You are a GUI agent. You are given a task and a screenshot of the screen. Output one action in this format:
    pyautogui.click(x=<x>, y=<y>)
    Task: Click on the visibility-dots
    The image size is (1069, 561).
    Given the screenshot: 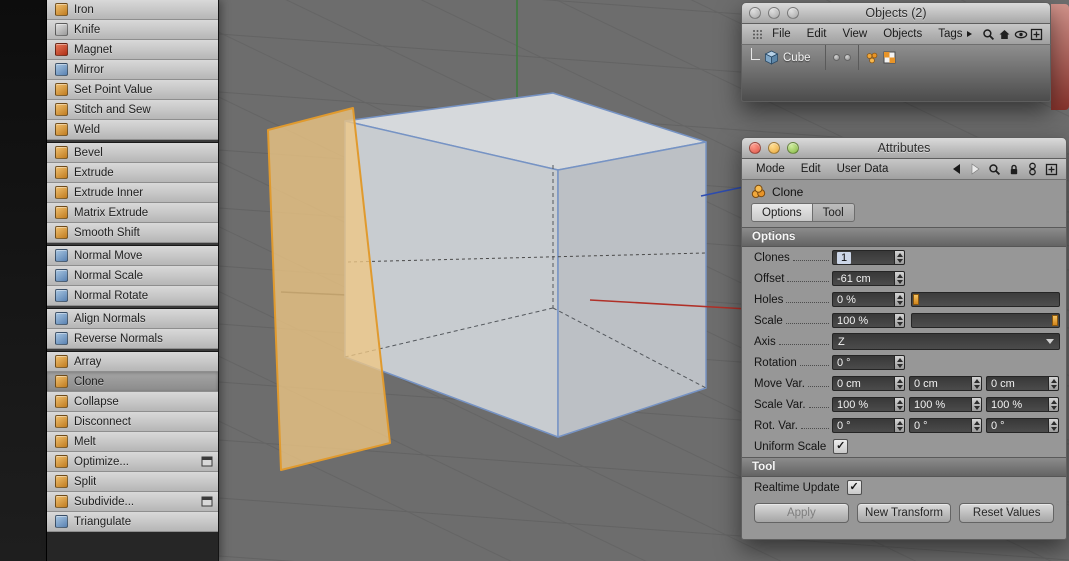 What is the action you would take?
    pyautogui.click(x=842, y=57)
    